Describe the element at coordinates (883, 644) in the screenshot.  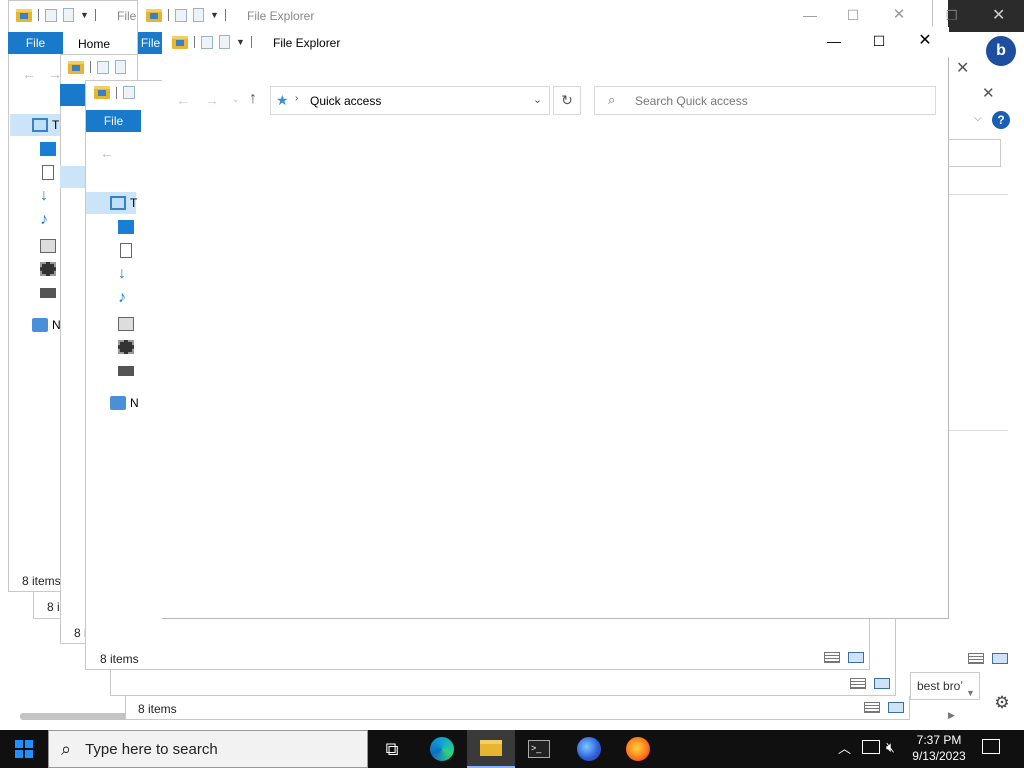
I see `window-edge` at that location.